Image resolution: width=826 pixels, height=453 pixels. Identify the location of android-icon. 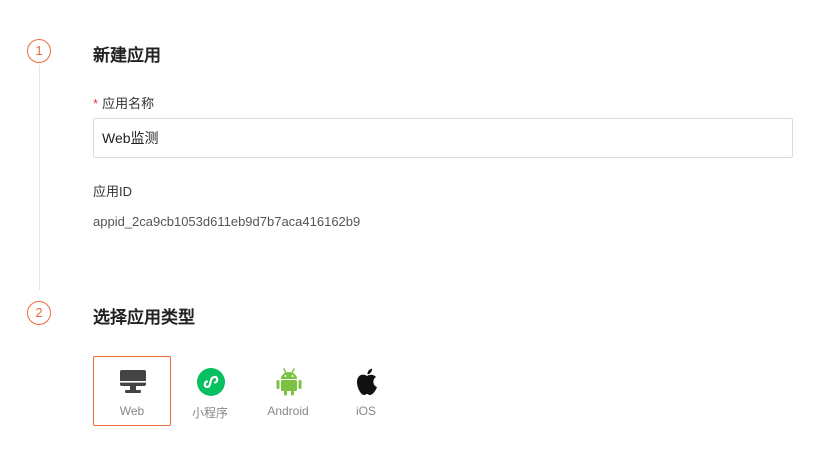
(289, 382).